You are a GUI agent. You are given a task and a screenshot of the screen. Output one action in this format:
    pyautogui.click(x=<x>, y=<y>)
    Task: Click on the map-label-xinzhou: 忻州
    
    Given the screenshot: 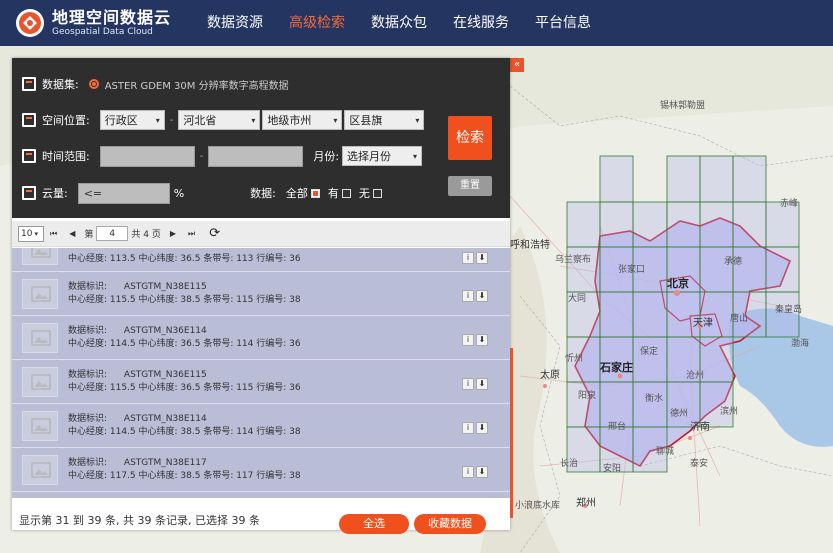 What is the action you would take?
    pyautogui.click(x=574, y=359)
    